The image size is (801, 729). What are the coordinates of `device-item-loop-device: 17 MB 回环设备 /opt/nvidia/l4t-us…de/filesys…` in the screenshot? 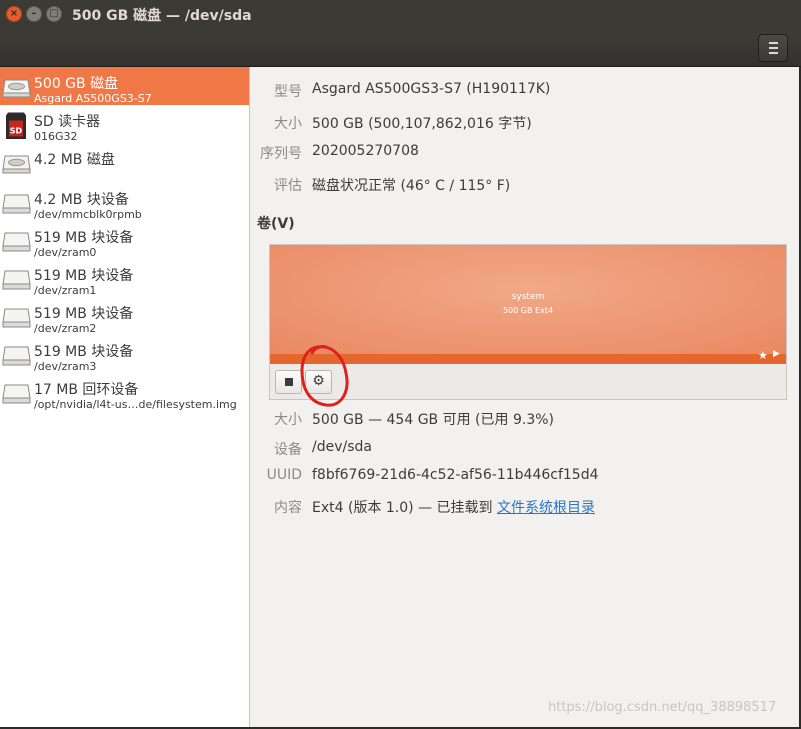 It's located at (124, 392).